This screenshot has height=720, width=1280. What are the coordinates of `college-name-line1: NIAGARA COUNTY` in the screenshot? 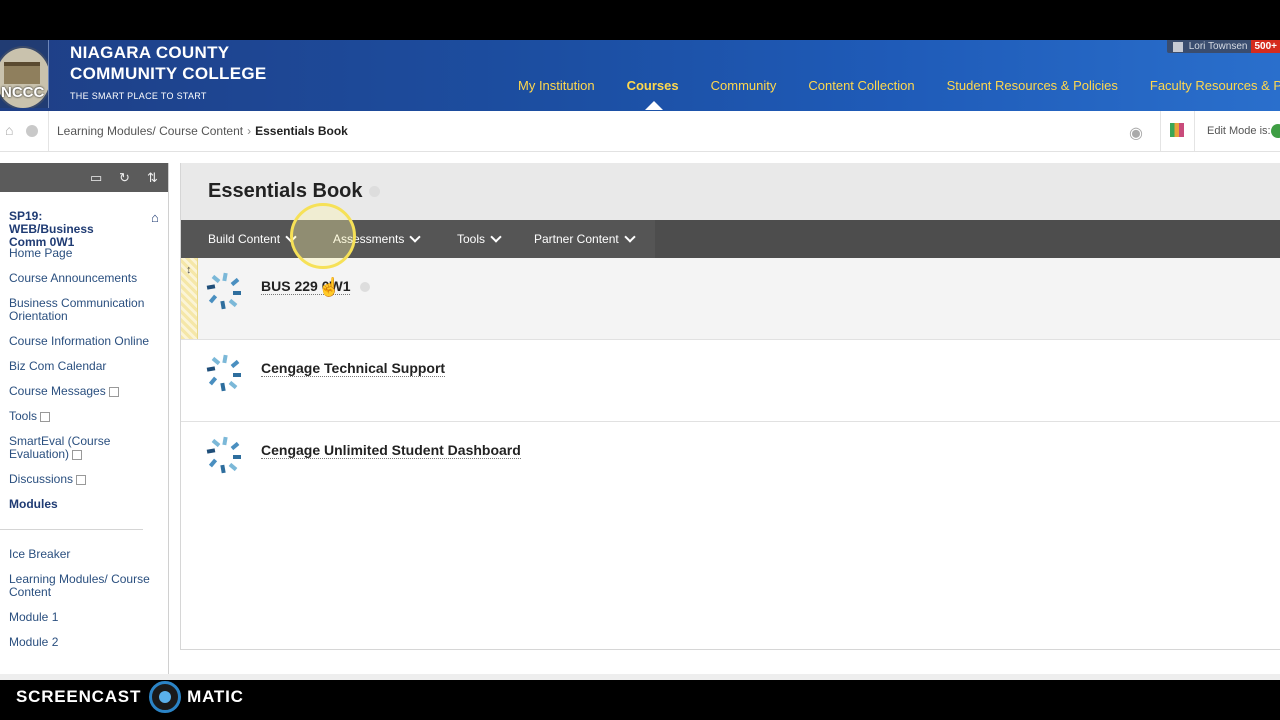 It's located at (150, 52).